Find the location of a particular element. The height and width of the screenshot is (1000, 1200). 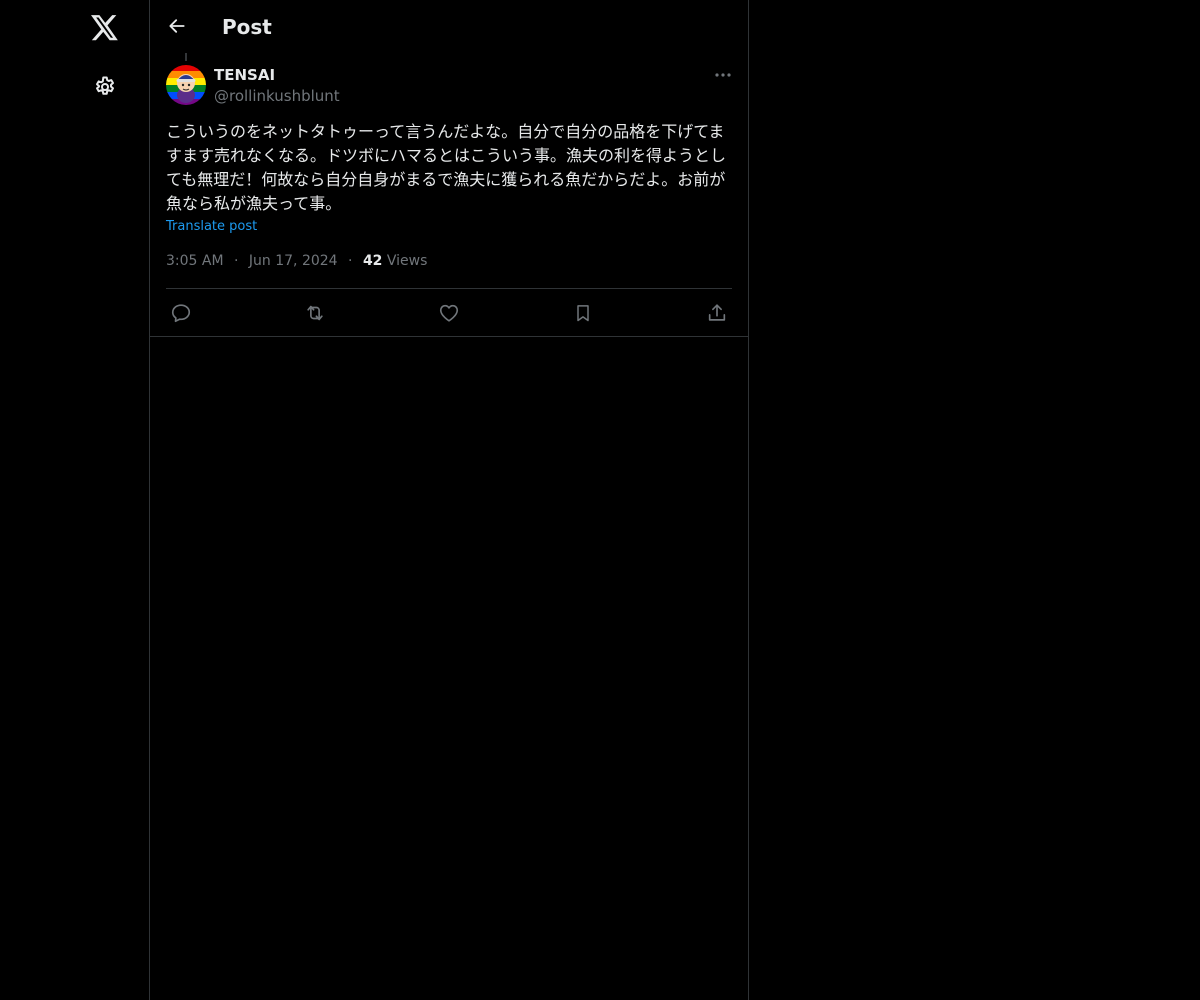

share-icon is located at coordinates (717, 312).